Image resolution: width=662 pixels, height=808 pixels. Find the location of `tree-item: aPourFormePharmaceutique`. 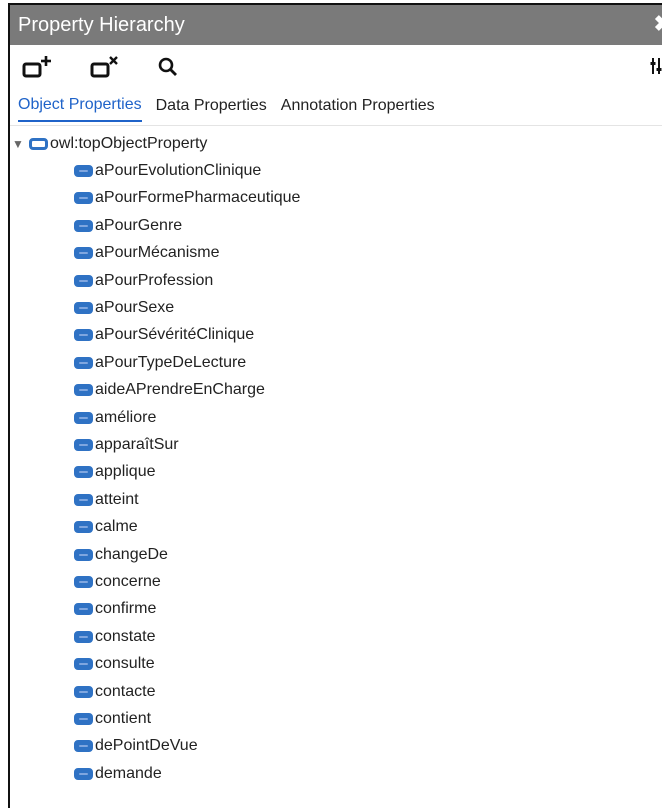

tree-item: aPourFormePharmaceutique is located at coordinates (336, 198).